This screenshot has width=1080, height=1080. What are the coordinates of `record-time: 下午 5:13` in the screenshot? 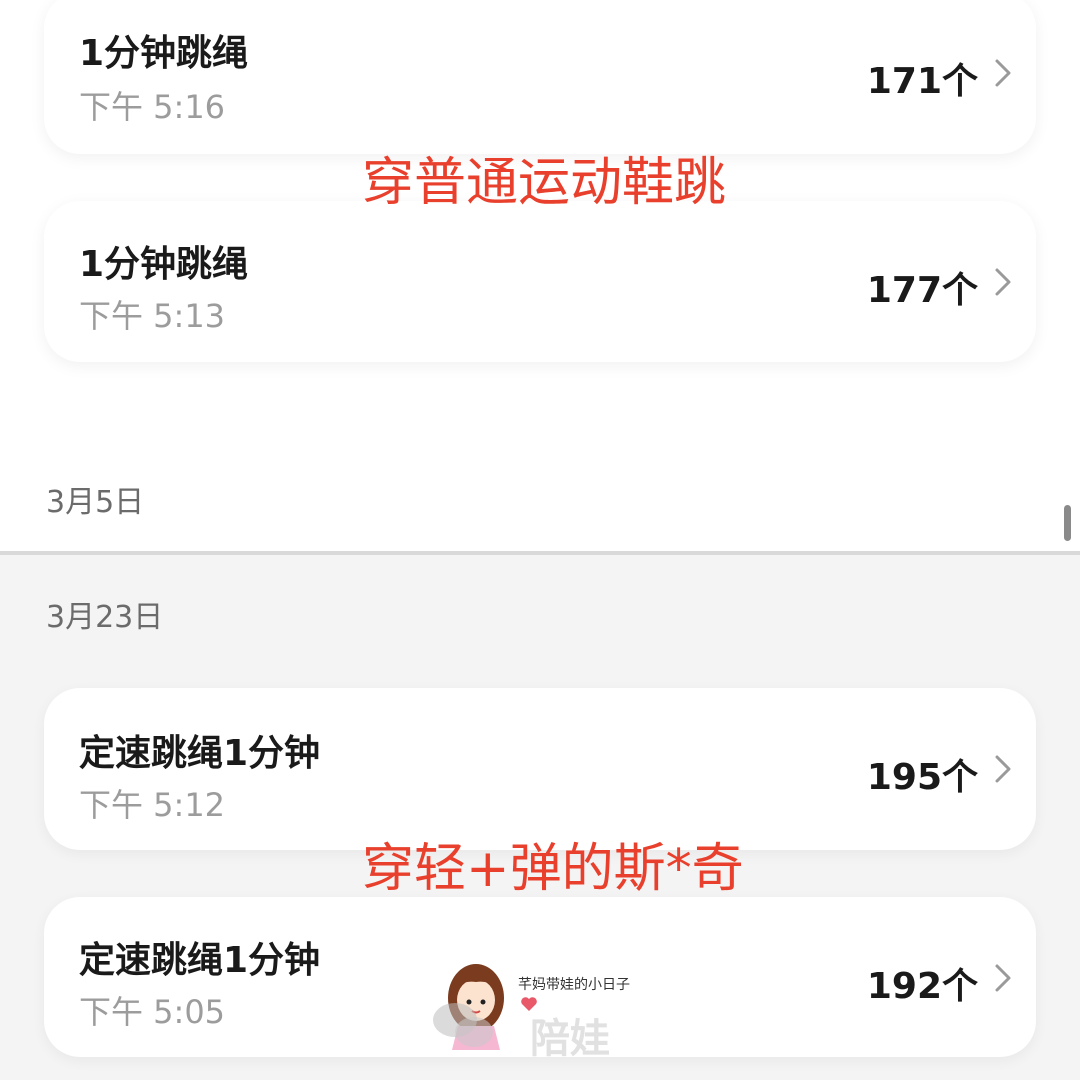 It's located at (152, 316).